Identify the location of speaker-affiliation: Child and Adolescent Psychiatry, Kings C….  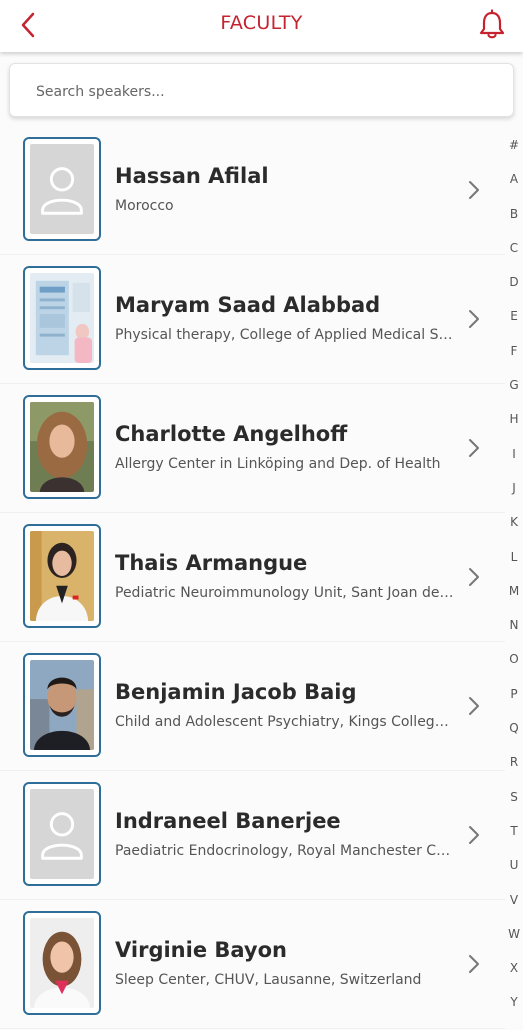
(286, 722).